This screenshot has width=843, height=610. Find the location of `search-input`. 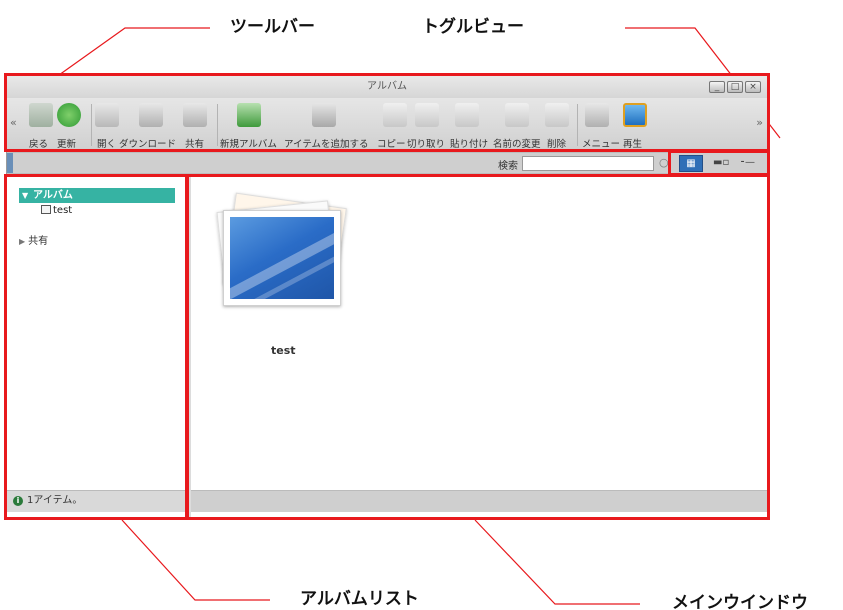

search-input is located at coordinates (588, 163).